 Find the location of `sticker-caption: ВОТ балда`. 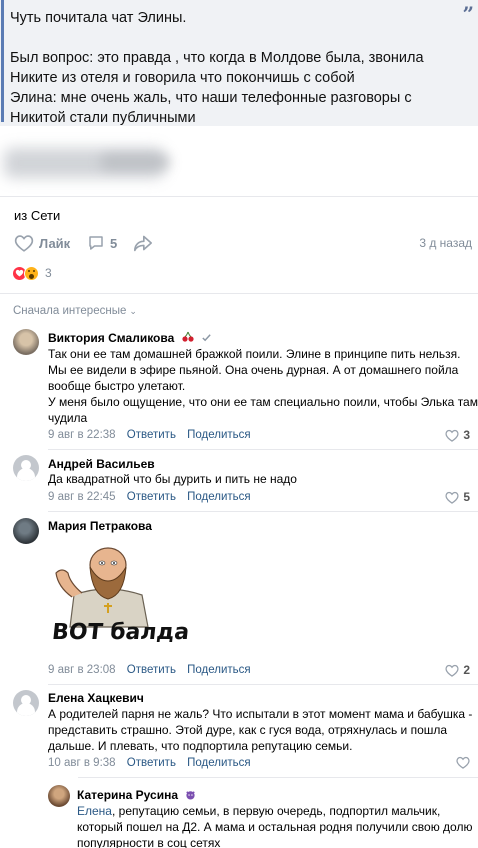

sticker-caption: ВОТ балда is located at coordinates (120, 632).